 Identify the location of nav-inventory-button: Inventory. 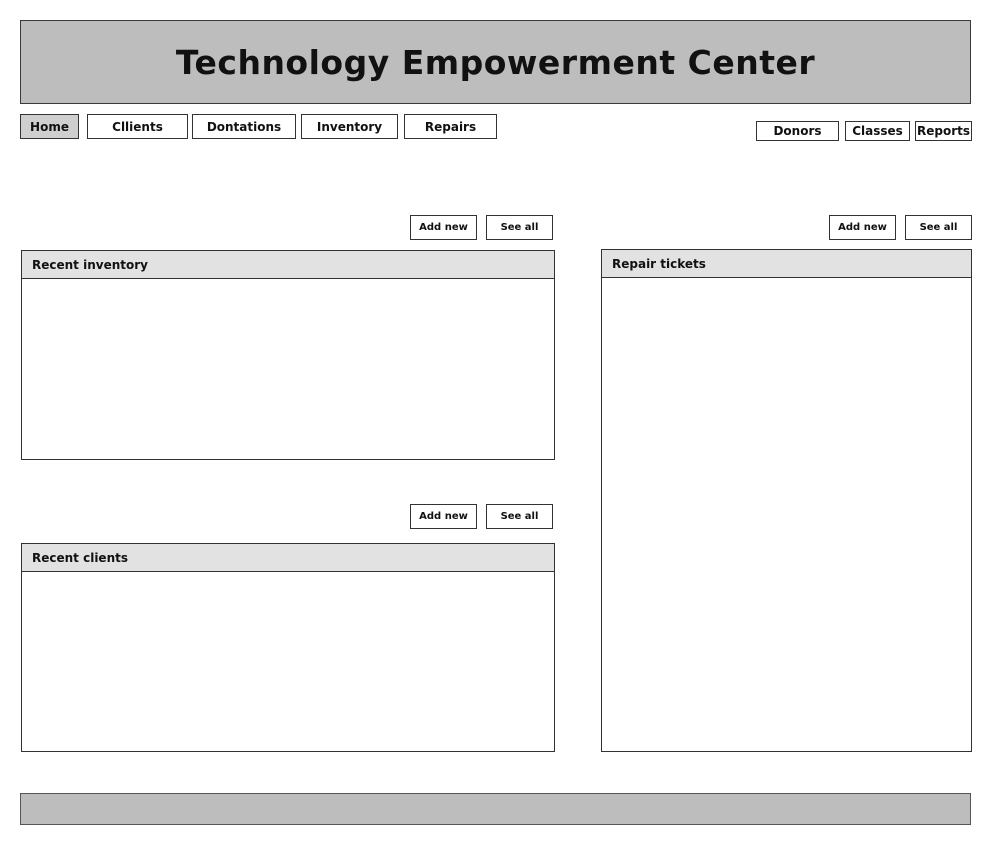
(349, 126).